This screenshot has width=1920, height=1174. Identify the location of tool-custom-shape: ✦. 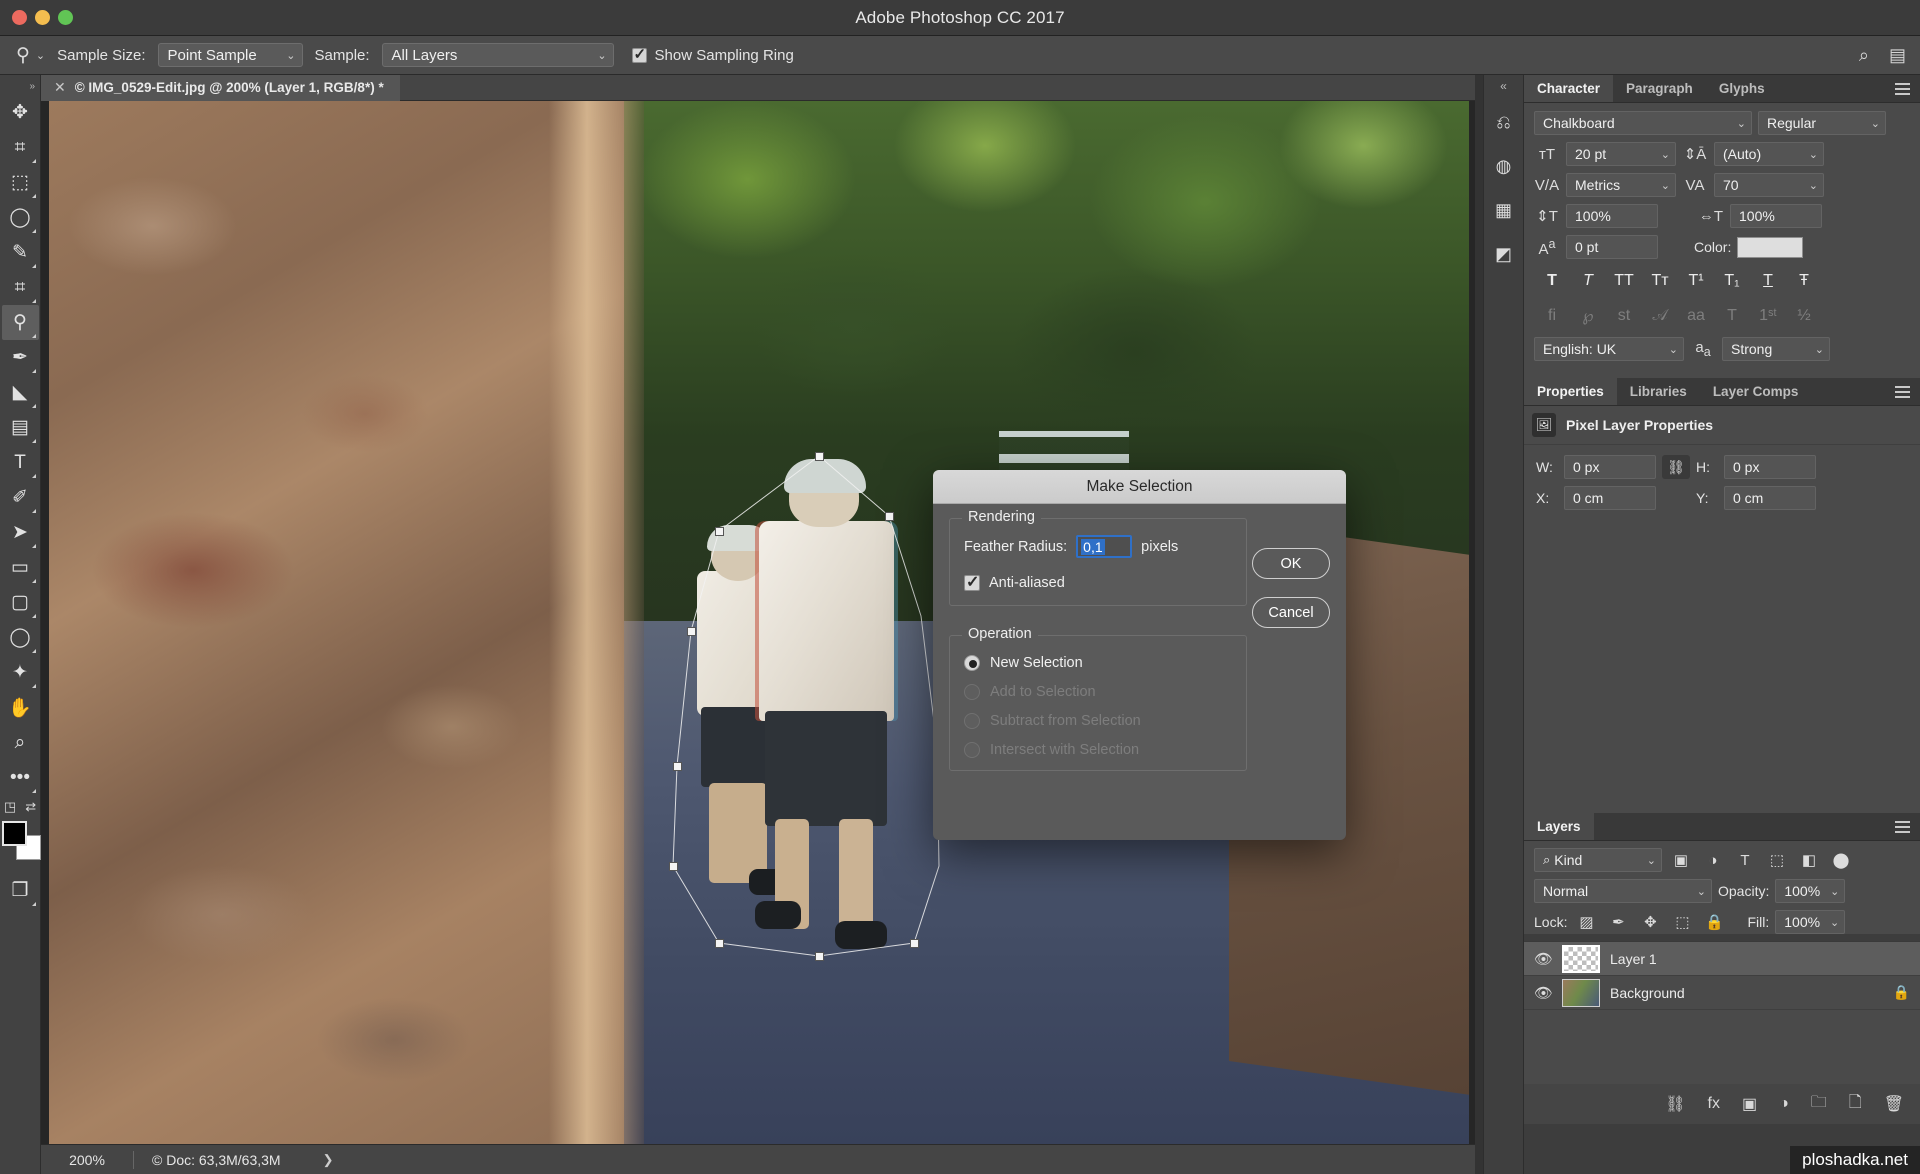
(20, 672).